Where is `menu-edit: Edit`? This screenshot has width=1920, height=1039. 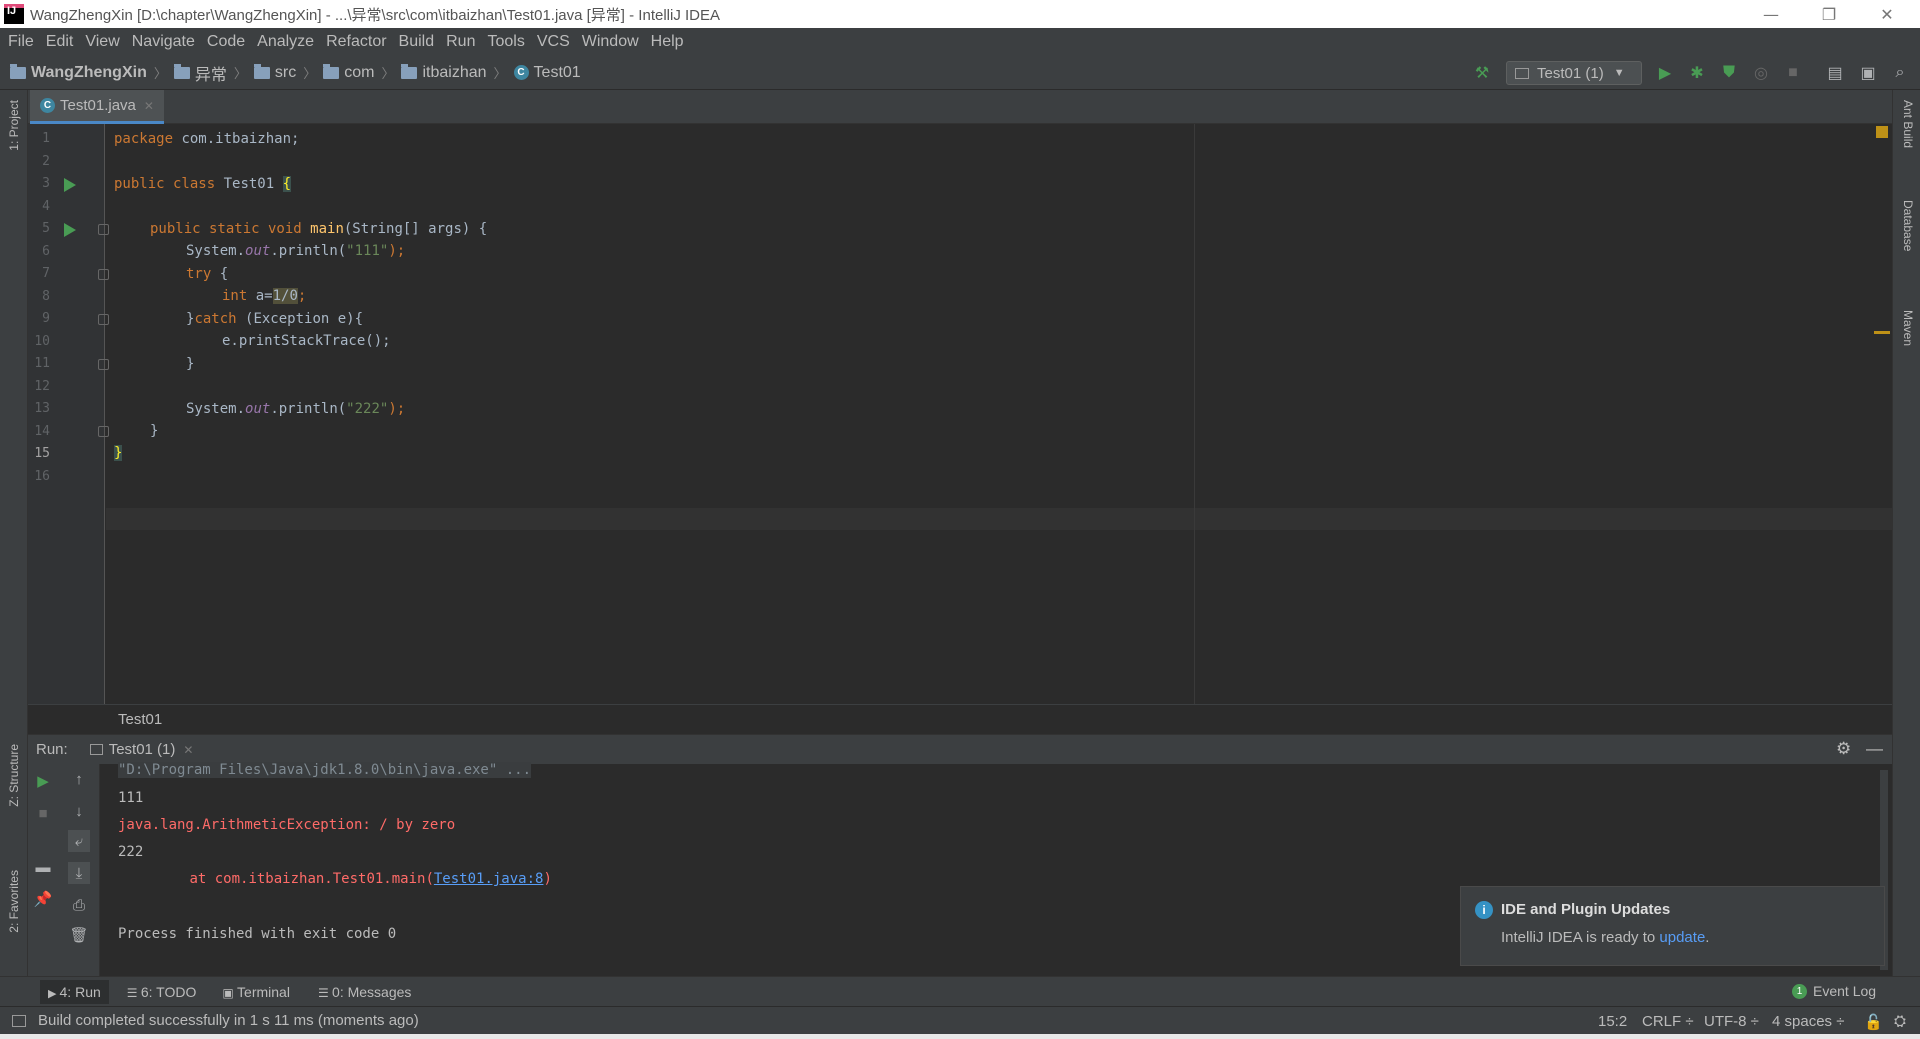
menu-edit: Edit is located at coordinates (60, 42).